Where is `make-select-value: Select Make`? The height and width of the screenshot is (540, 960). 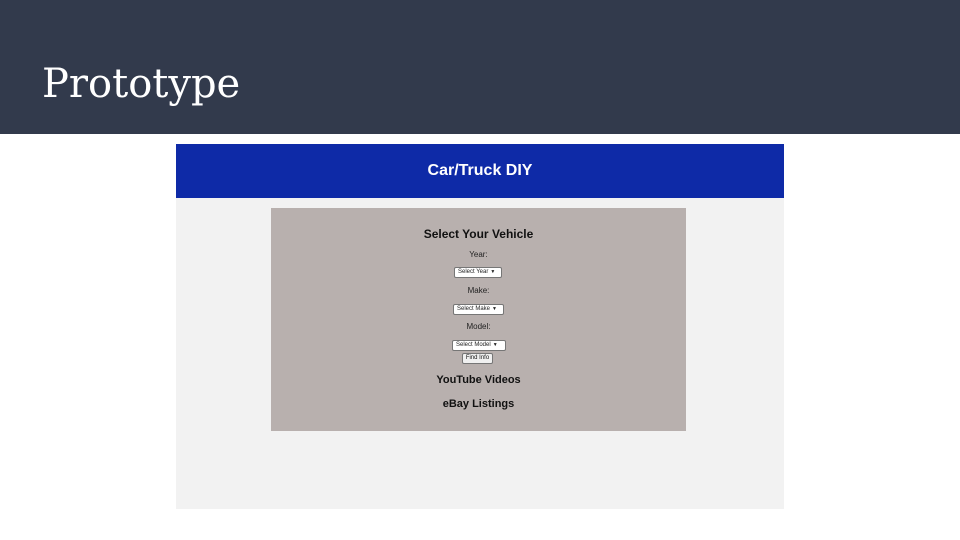
make-select-value: Select Make is located at coordinates (474, 309).